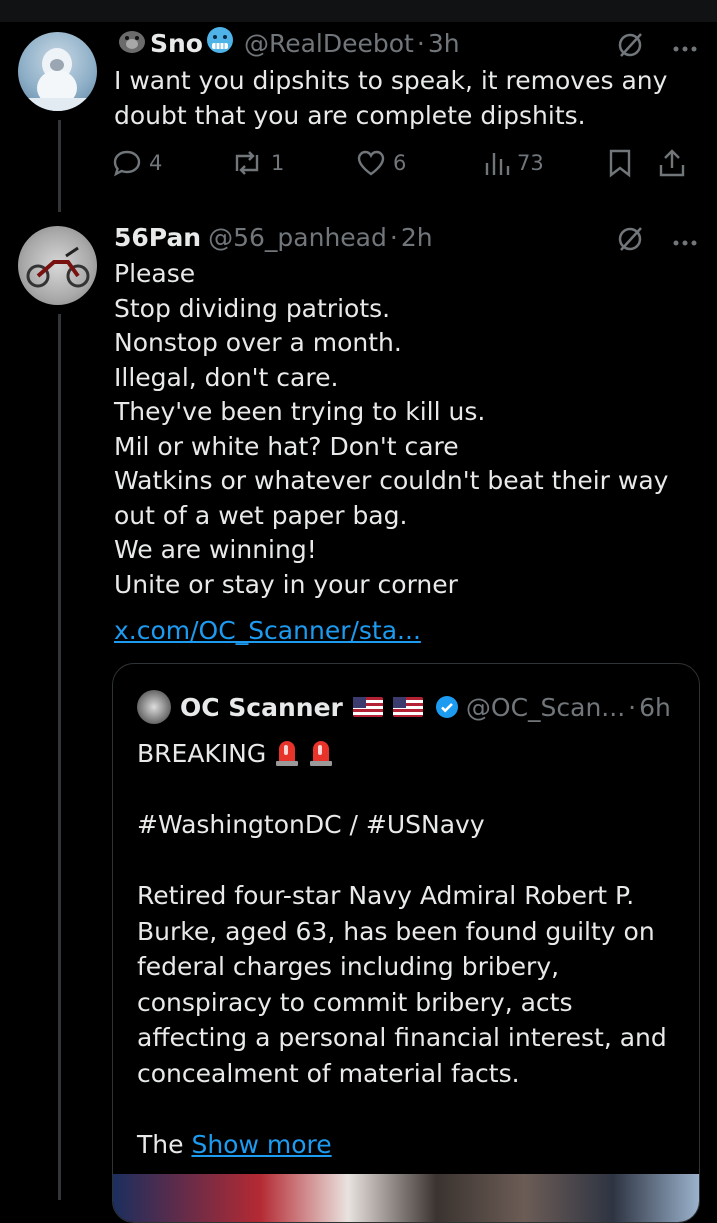 This screenshot has height=1223, width=717. Describe the element at coordinates (297, 237) in the screenshot. I see `author-handle: @56_panhead` at that location.